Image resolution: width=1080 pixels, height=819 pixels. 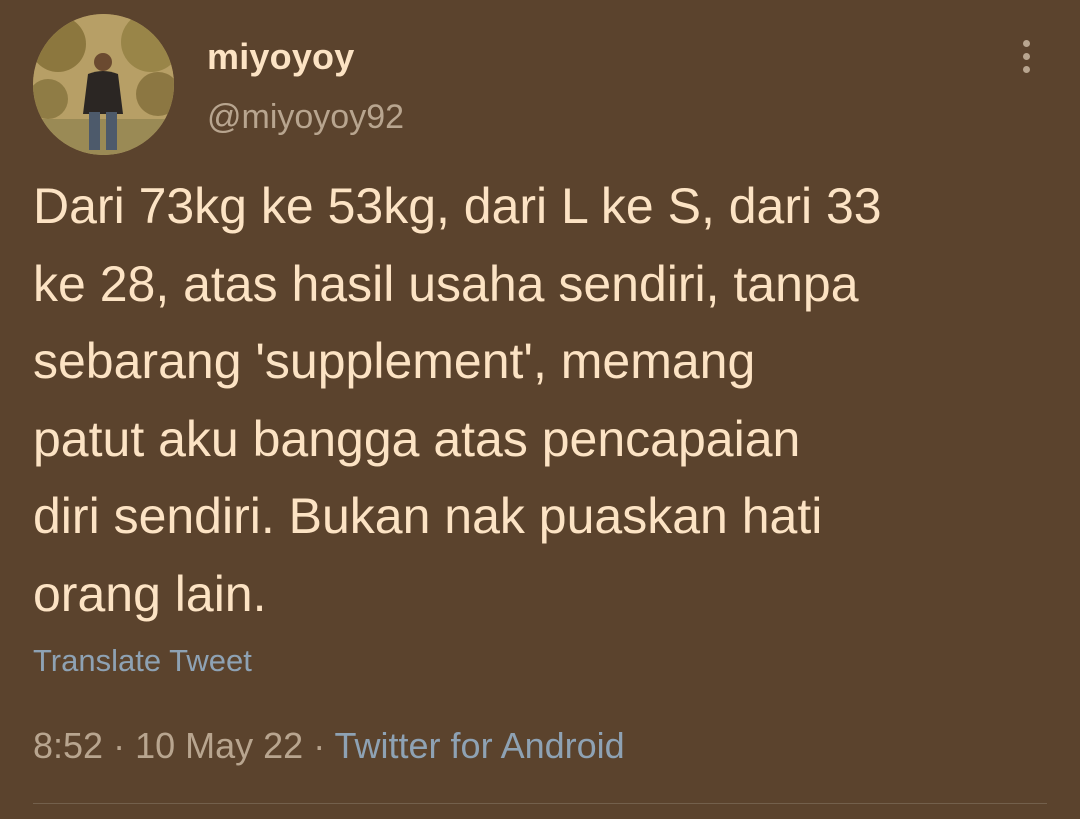 I want to click on translate-tweet-link: Translate Tweet, so click(x=142, y=661).